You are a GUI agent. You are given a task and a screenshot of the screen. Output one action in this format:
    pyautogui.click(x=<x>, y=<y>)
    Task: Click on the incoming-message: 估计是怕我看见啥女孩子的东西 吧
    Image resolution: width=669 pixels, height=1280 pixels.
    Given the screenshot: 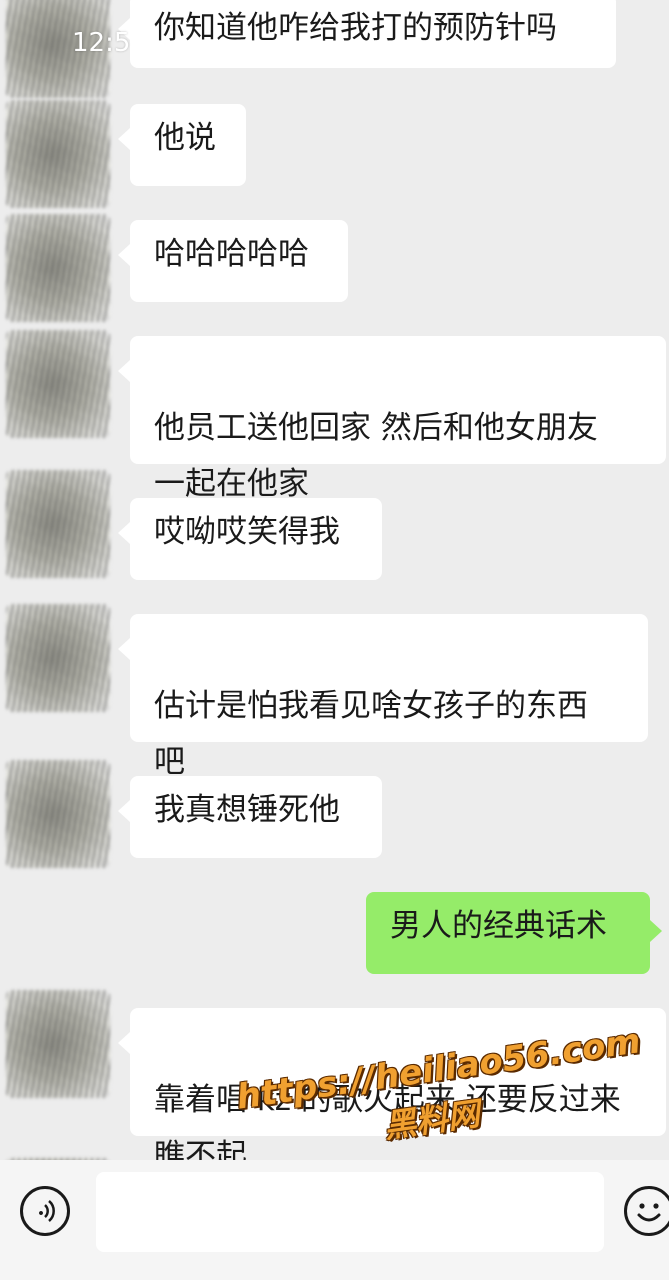 What is the action you would take?
    pyautogui.click(x=383, y=697)
    